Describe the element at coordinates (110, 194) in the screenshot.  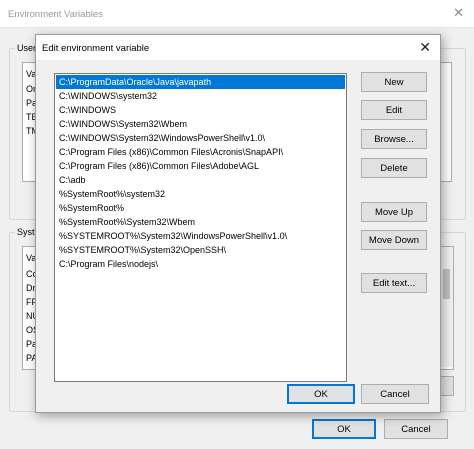
I see `path-item: %SystemRoot%\system32` at that location.